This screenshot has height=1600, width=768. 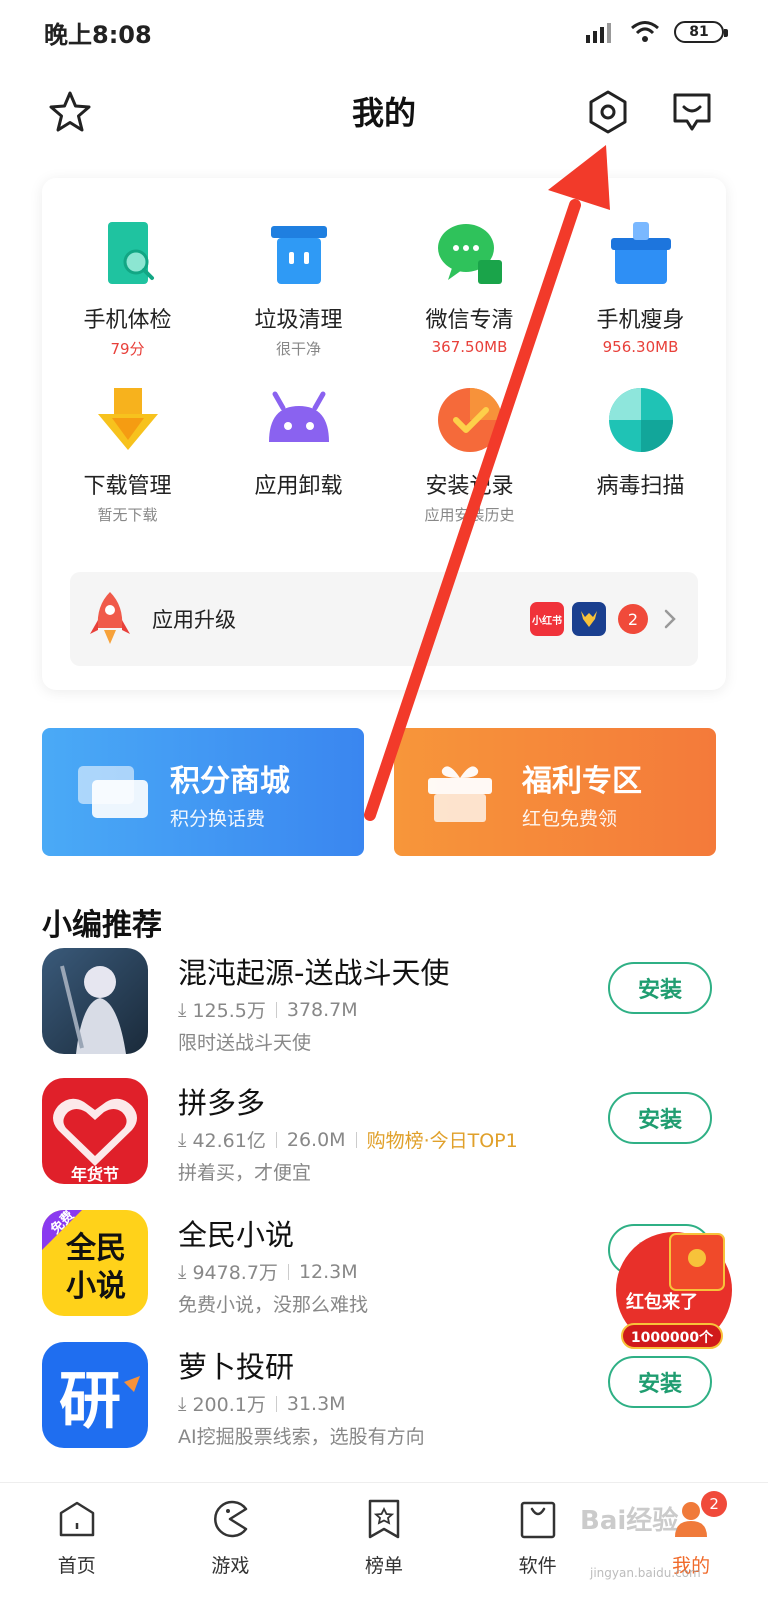 I want to click on app-size: 378.7M, so click(x=322, y=1009).